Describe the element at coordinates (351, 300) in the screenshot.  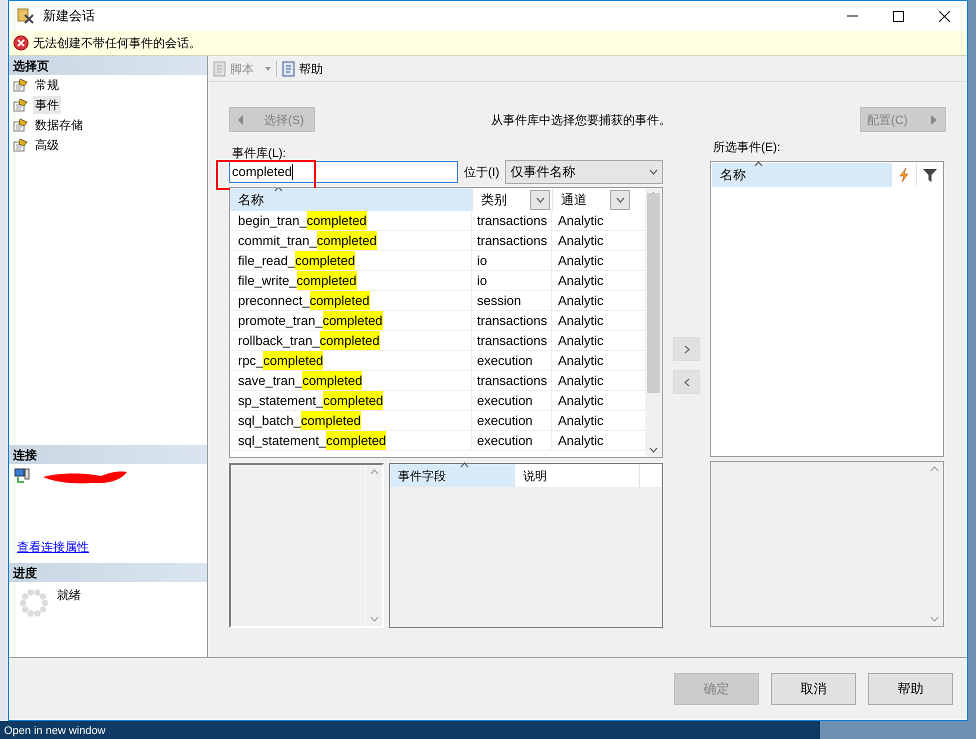
I see `table-cell: preconnect_completed` at that location.